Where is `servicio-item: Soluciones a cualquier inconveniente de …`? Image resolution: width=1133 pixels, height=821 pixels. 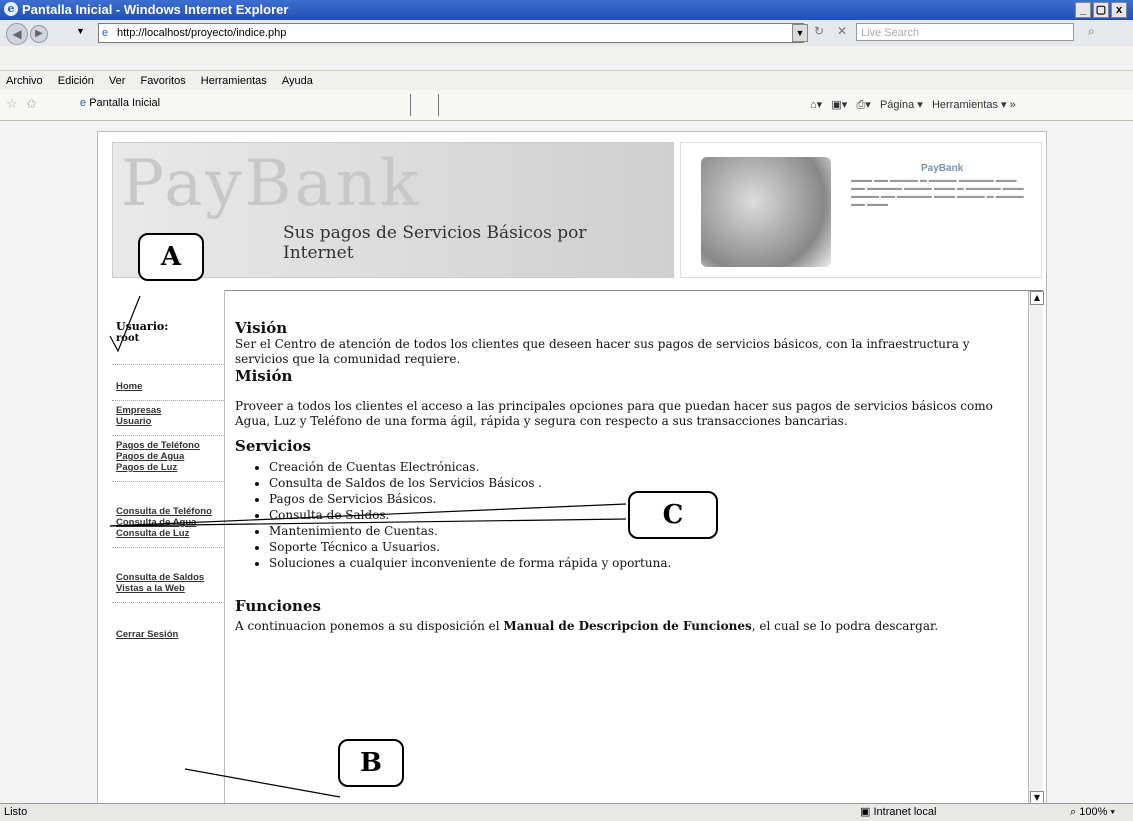
servicio-item: Soluciones a cualquier inconveniente de … is located at coordinates (647, 563).